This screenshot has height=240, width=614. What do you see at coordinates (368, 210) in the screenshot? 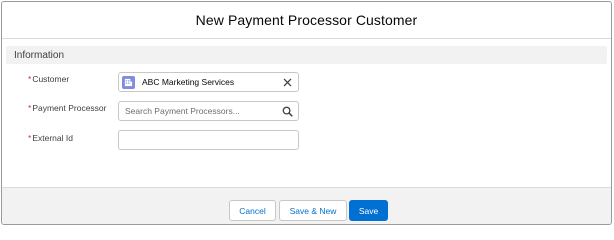
I see `save-button: Save` at bounding box center [368, 210].